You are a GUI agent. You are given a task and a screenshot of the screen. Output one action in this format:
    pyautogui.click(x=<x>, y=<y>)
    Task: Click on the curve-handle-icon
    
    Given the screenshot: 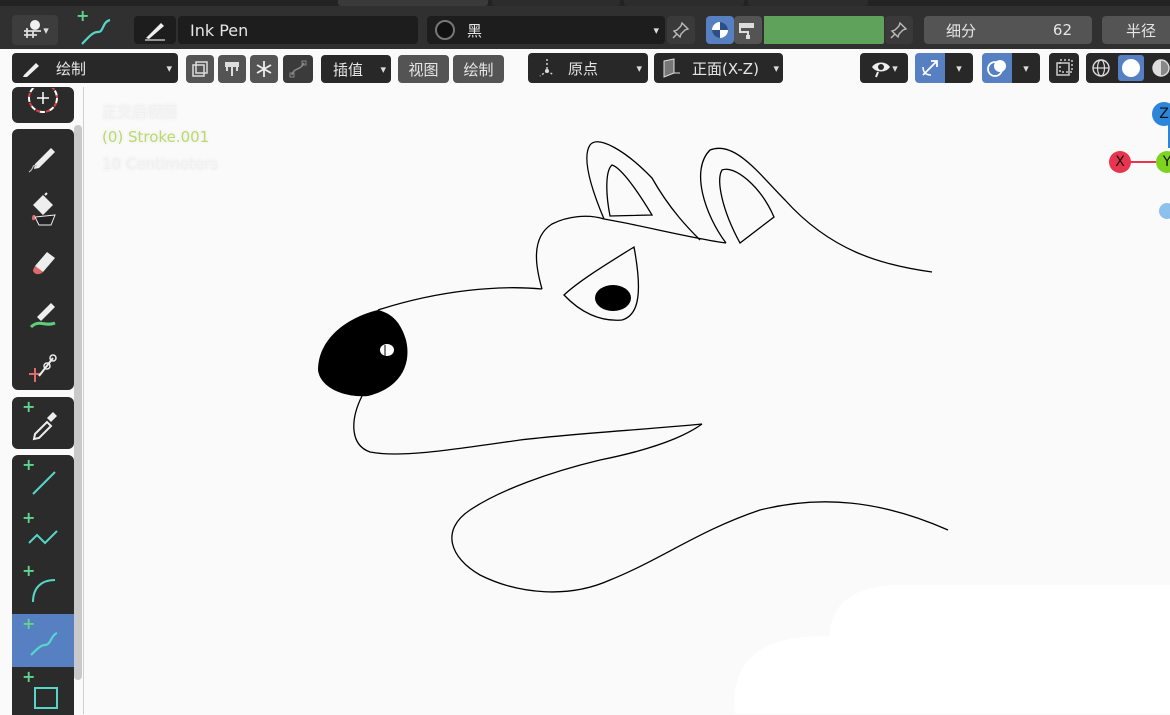 What is the action you would take?
    pyautogui.click(x=298, y=69)
    